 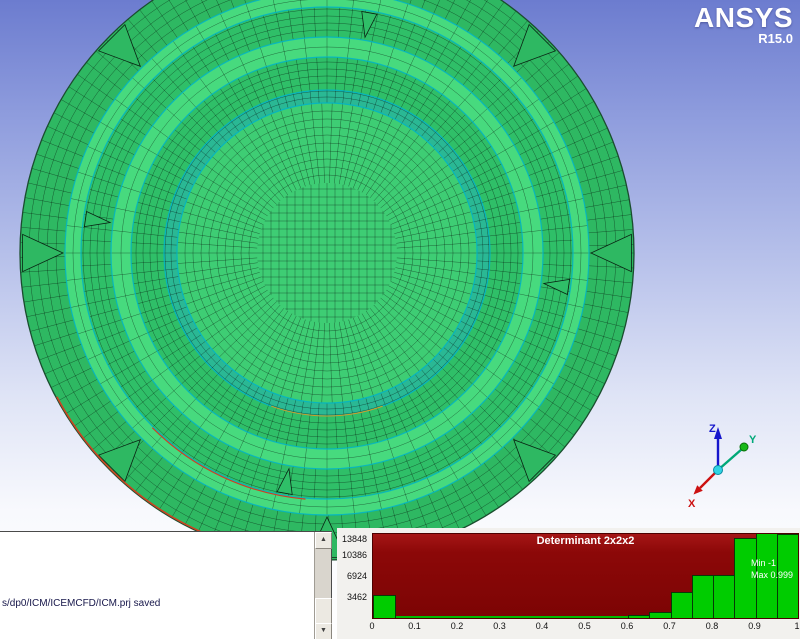 What do you see at coordinates (712, 429) in the screenshot?
I see `triad-z-label: Z` at bounding box center [712, 429].